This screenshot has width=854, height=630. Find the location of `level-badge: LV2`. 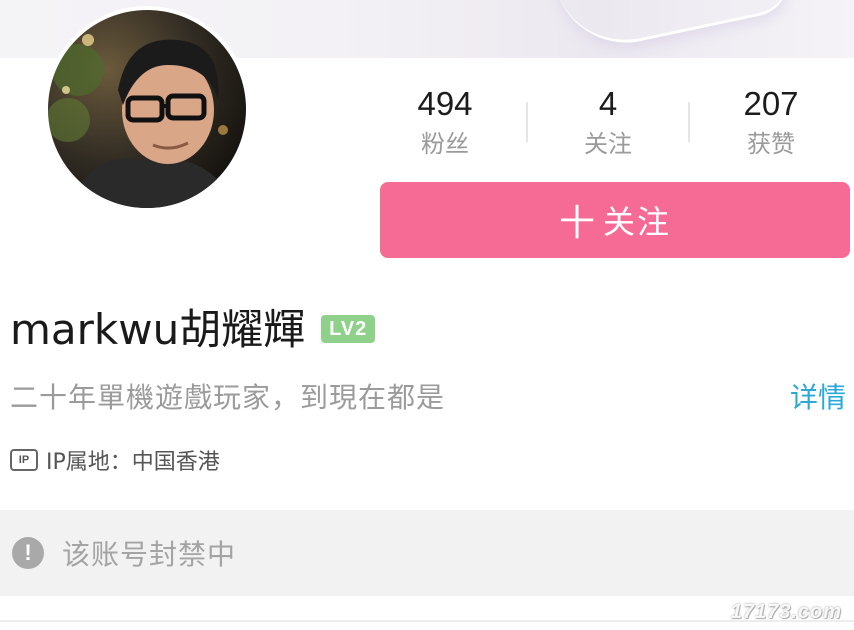

level-badge: LV2 is located at coordinates (348, 329).